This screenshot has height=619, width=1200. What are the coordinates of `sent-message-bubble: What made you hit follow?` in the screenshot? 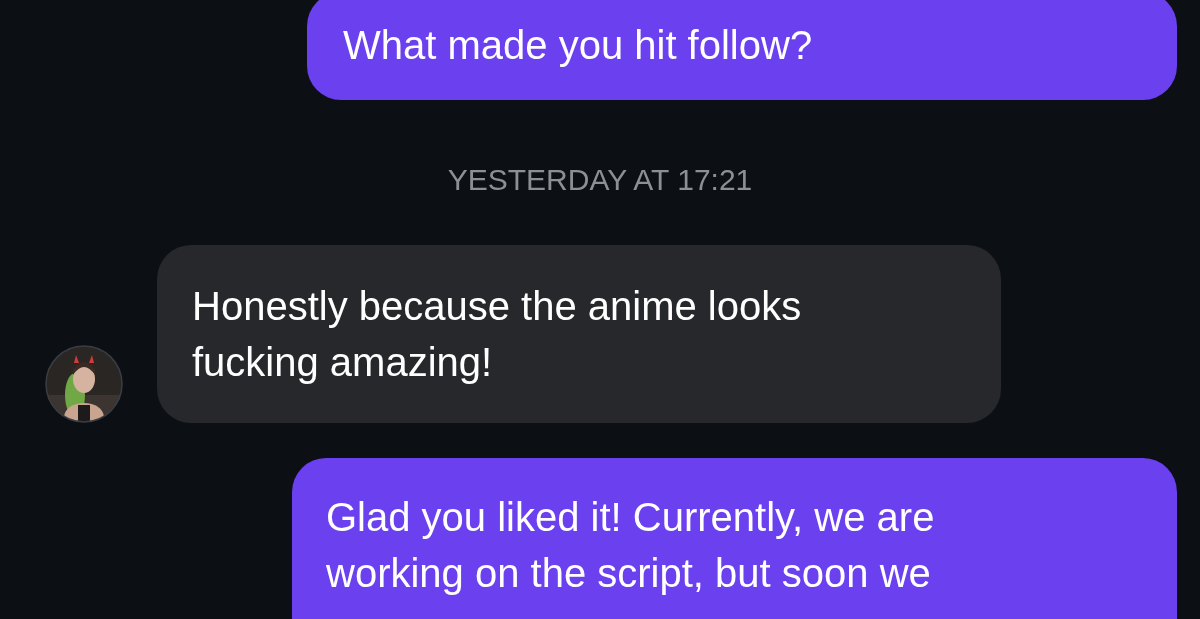 It's located at (742, 50).